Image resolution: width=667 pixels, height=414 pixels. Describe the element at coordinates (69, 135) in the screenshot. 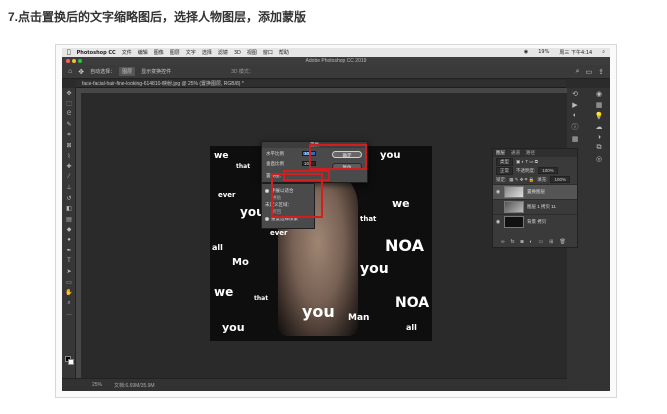

I see `crop-icon: ⌗` at that location.